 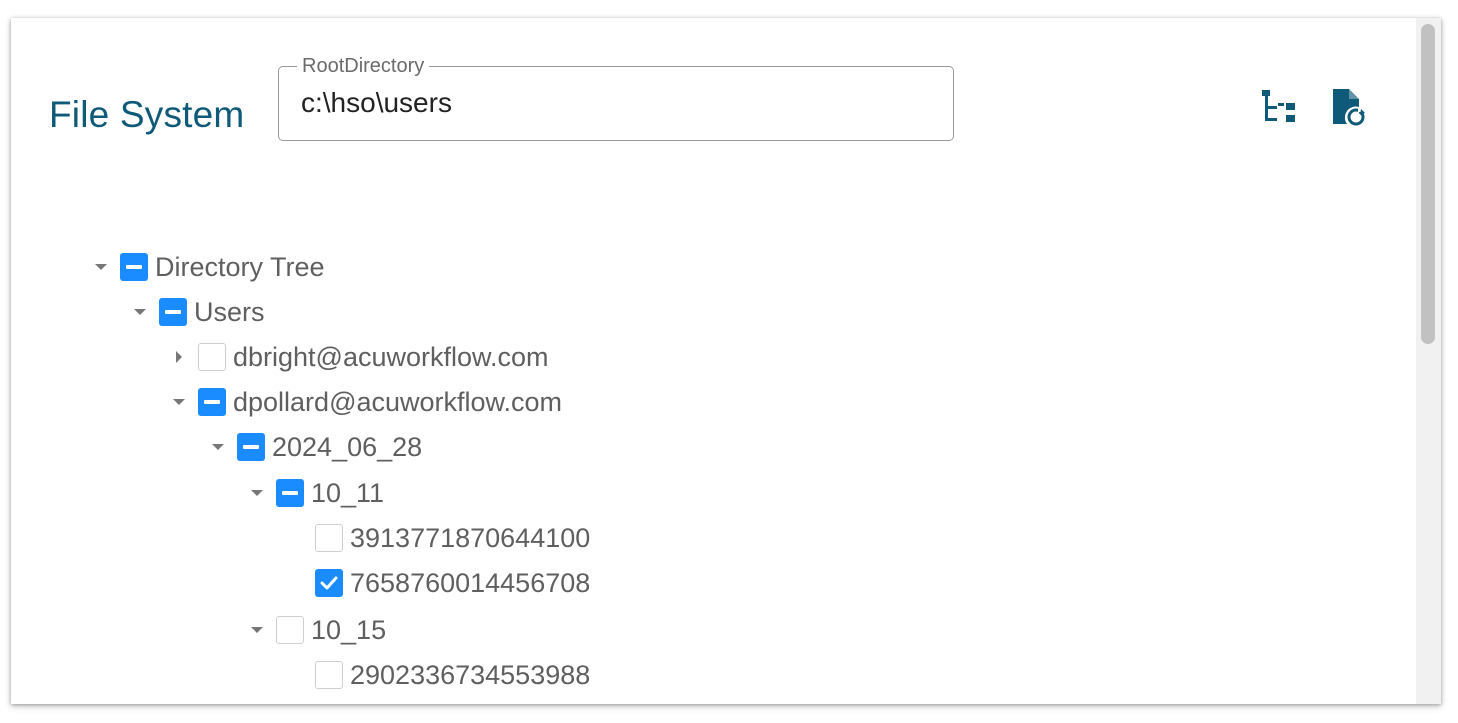 What do you see at coordinates (229, 312) in the screenshot?
I see `tree-node-label: Users` at bounding box center [229, 312].